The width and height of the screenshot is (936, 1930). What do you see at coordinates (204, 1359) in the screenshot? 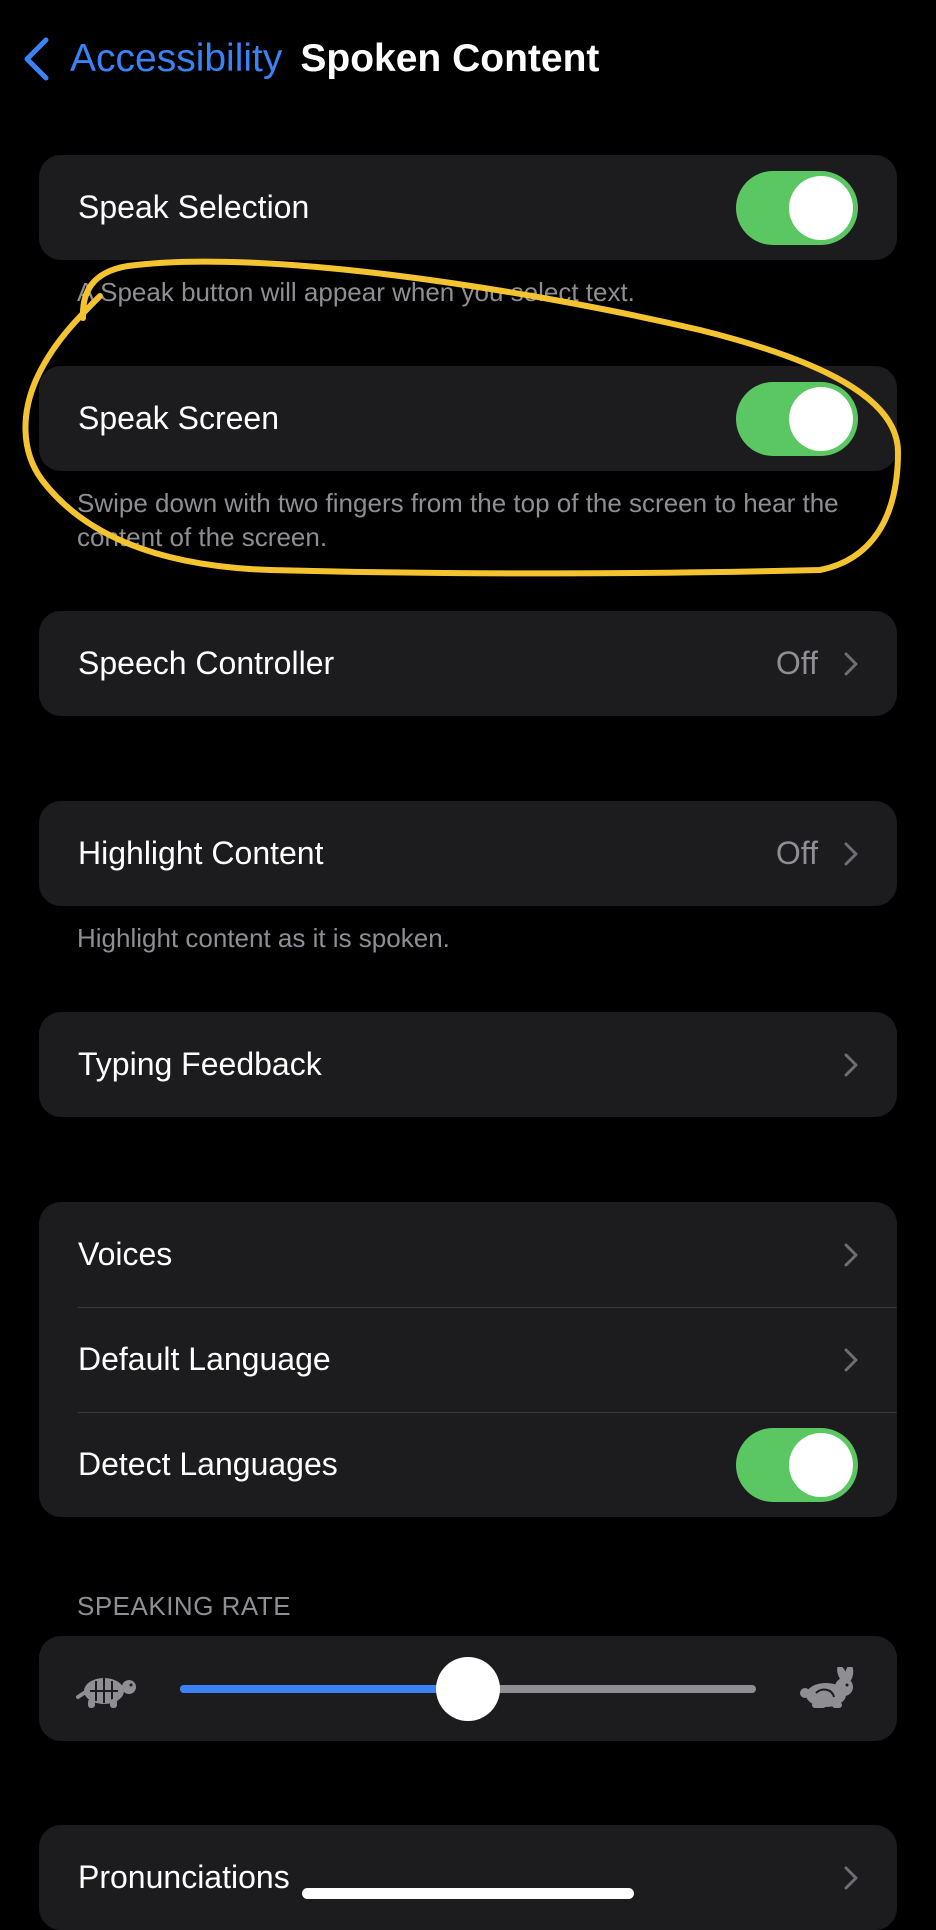
I see `default-language-label: Default Language` at bounding box center [204, 1359].